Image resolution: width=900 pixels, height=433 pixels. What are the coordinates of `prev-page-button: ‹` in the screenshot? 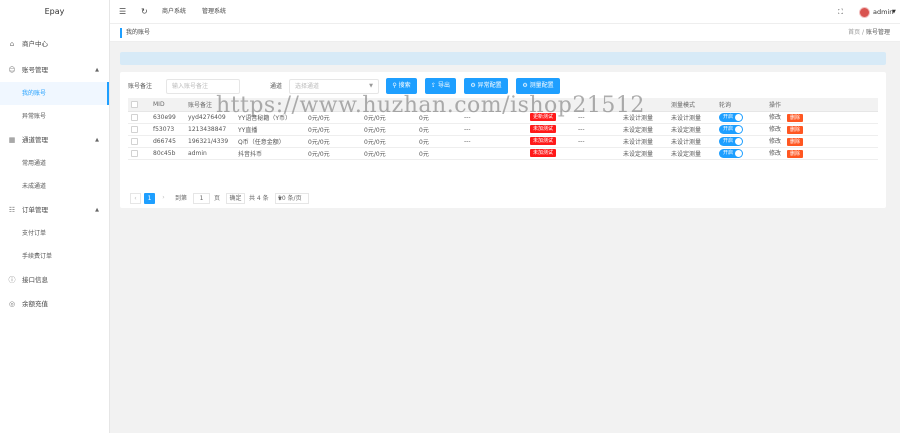 It's located at (135, 198).